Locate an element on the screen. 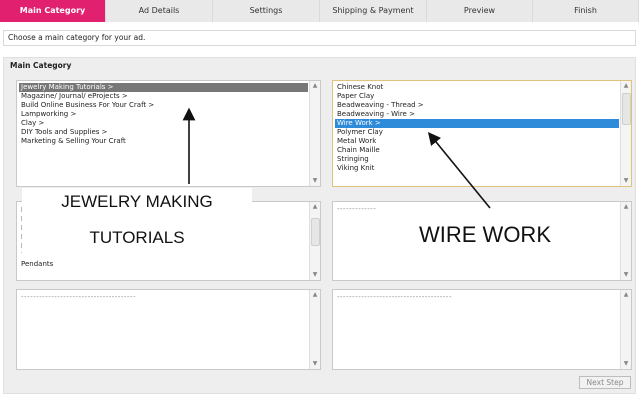  tab-settings: Settings is located at coordinates (266, 11).